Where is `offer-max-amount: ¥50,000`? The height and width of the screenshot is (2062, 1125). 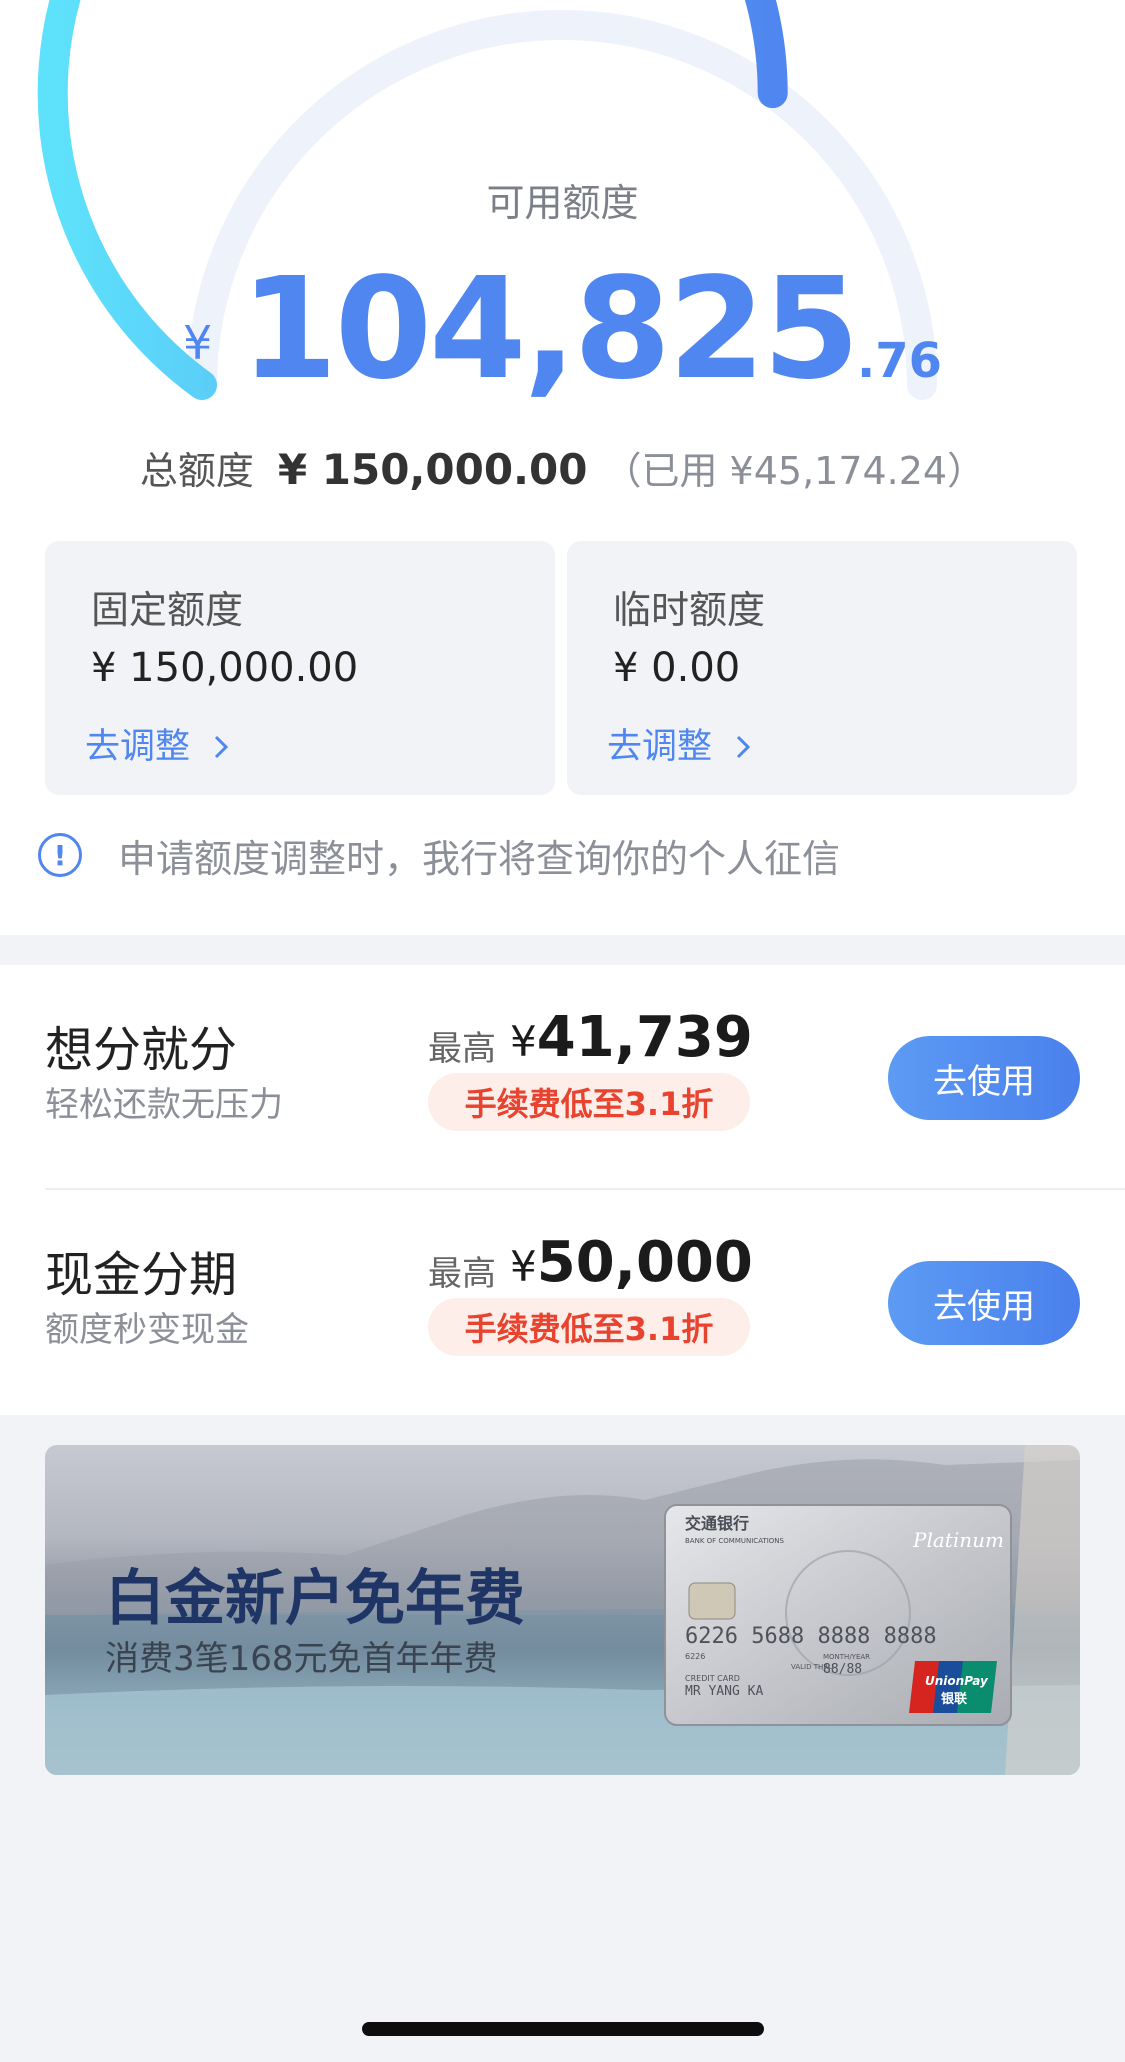 offer-max-amount: ¥50,000 is located at coordinates (631, 1262).